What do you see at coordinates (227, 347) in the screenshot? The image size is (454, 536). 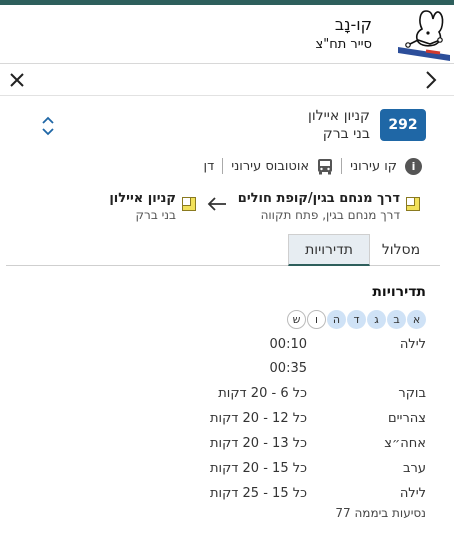 I see `schedule-row: לילה 00:10` at bounding box center [227, 347].